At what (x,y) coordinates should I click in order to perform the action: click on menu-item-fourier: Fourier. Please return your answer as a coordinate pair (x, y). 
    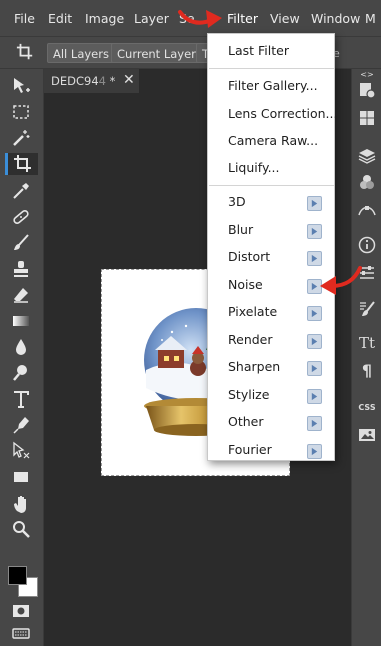
    Looking at the image, I should click on (250, 449).